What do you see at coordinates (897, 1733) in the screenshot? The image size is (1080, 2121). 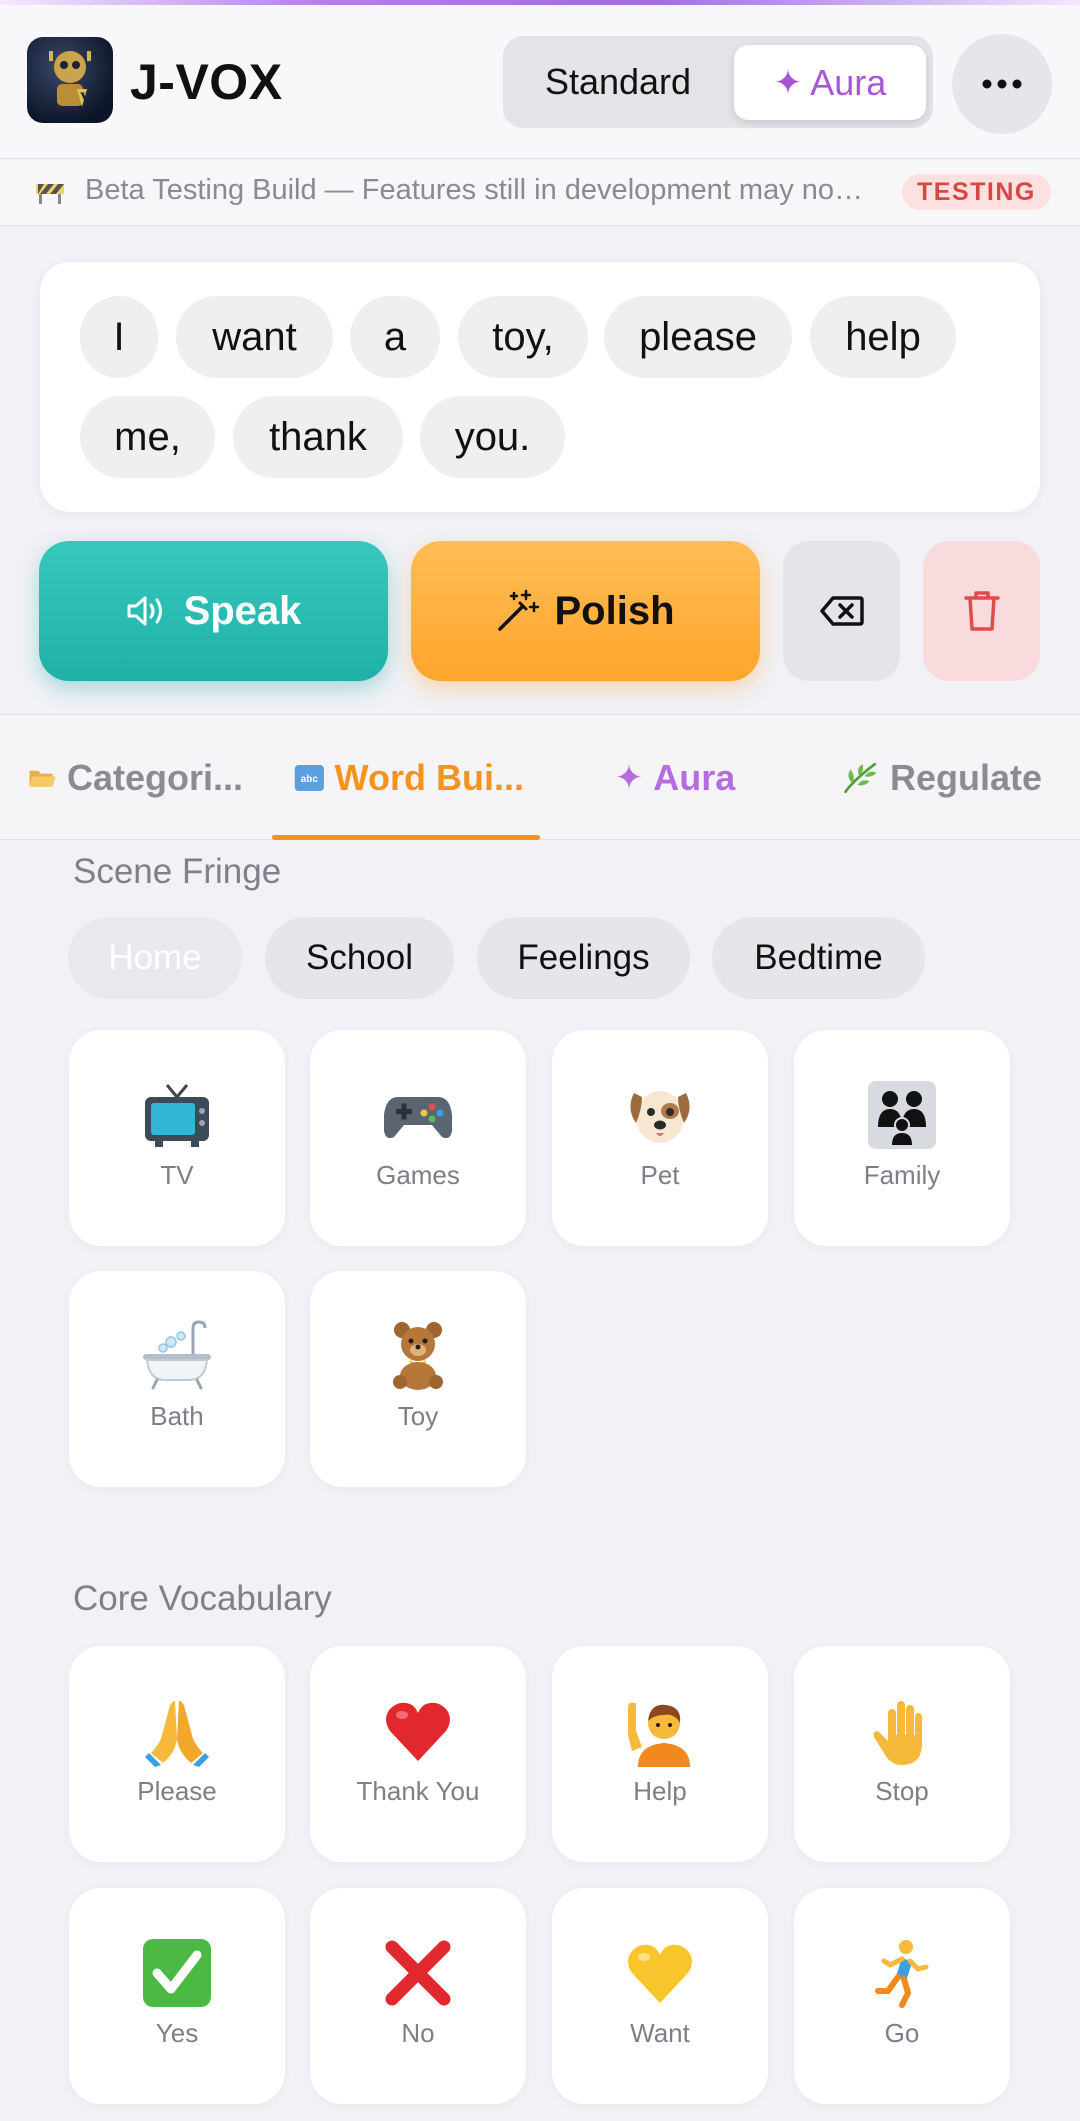 I see `raised-hand-icon` at bounding box center [897, 1733].